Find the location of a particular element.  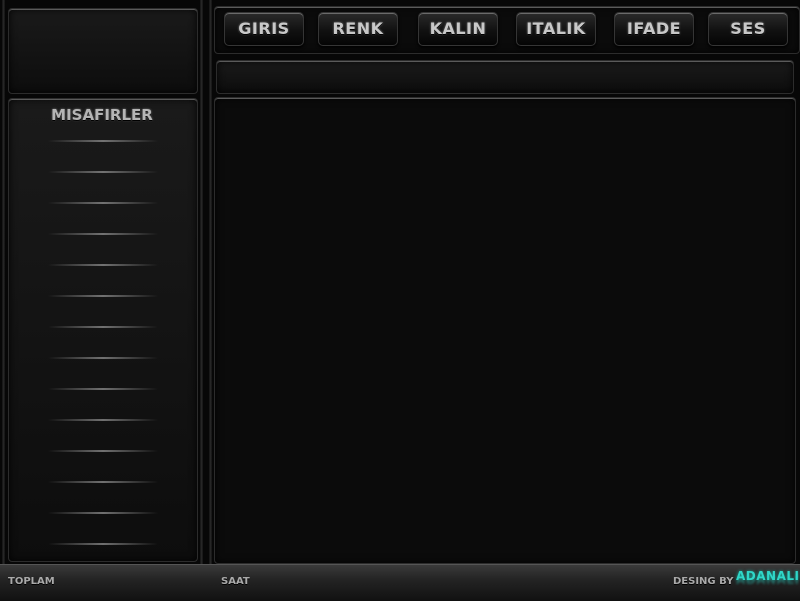

sidebar-divider is located at coordinates (201, 282).